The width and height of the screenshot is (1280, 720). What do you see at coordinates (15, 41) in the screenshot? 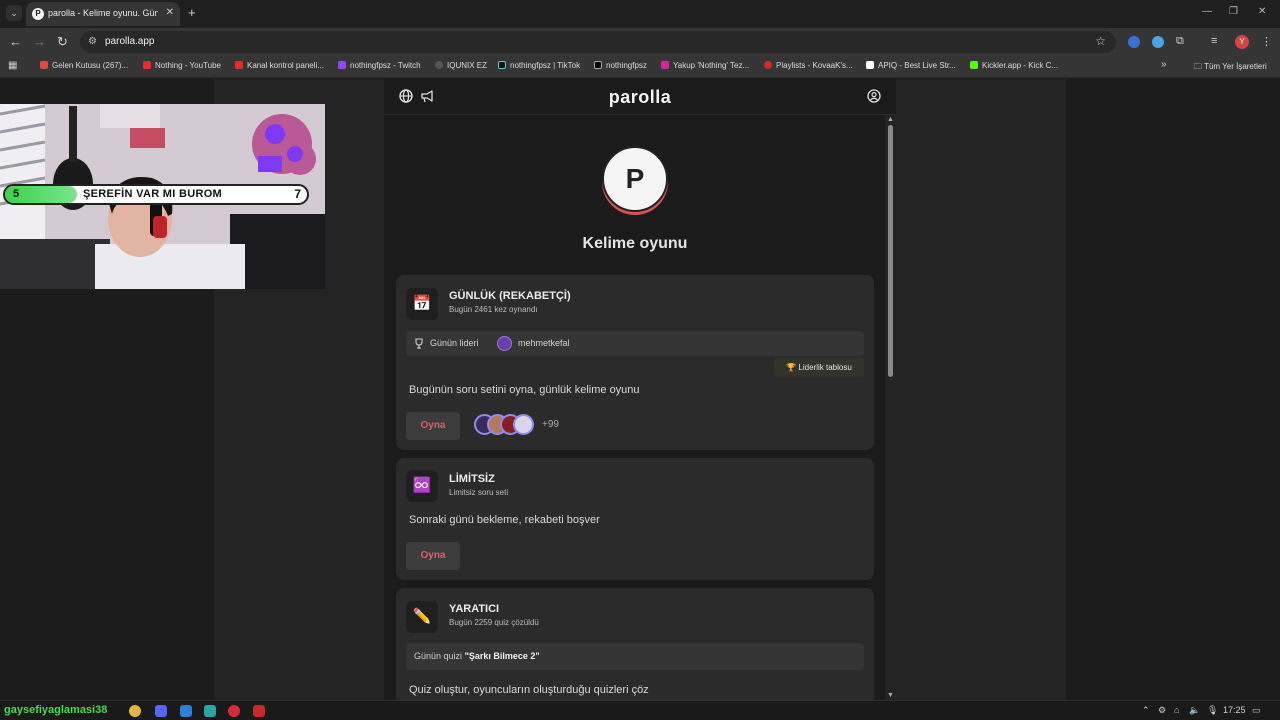
I see `back-arrow-icon: ←` at bounding box center [15, 41].